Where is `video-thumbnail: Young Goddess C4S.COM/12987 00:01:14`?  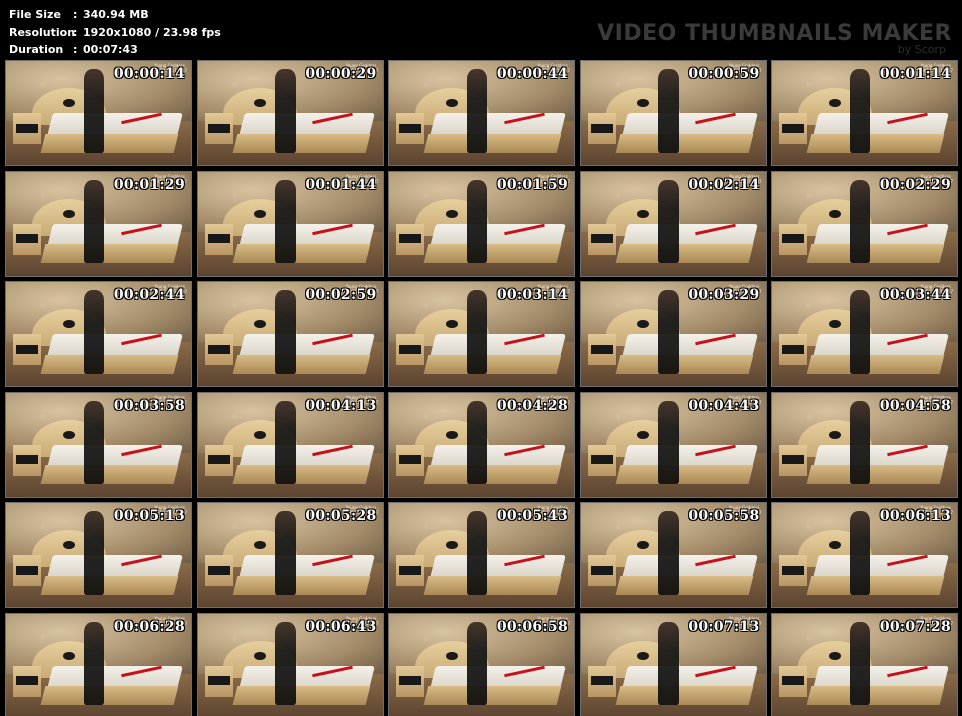 video-thumbnail: Young Goddess C4S.COM/12987 00:01:14 is located at coordinates (864, 113).